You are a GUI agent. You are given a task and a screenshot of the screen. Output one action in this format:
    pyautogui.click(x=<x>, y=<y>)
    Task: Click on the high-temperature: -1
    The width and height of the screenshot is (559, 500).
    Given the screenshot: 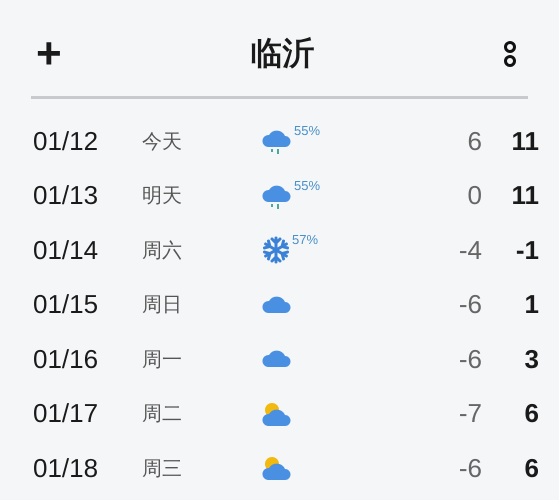 What is the action you would take?
    pyautogui.click(x=526, y=250)
    